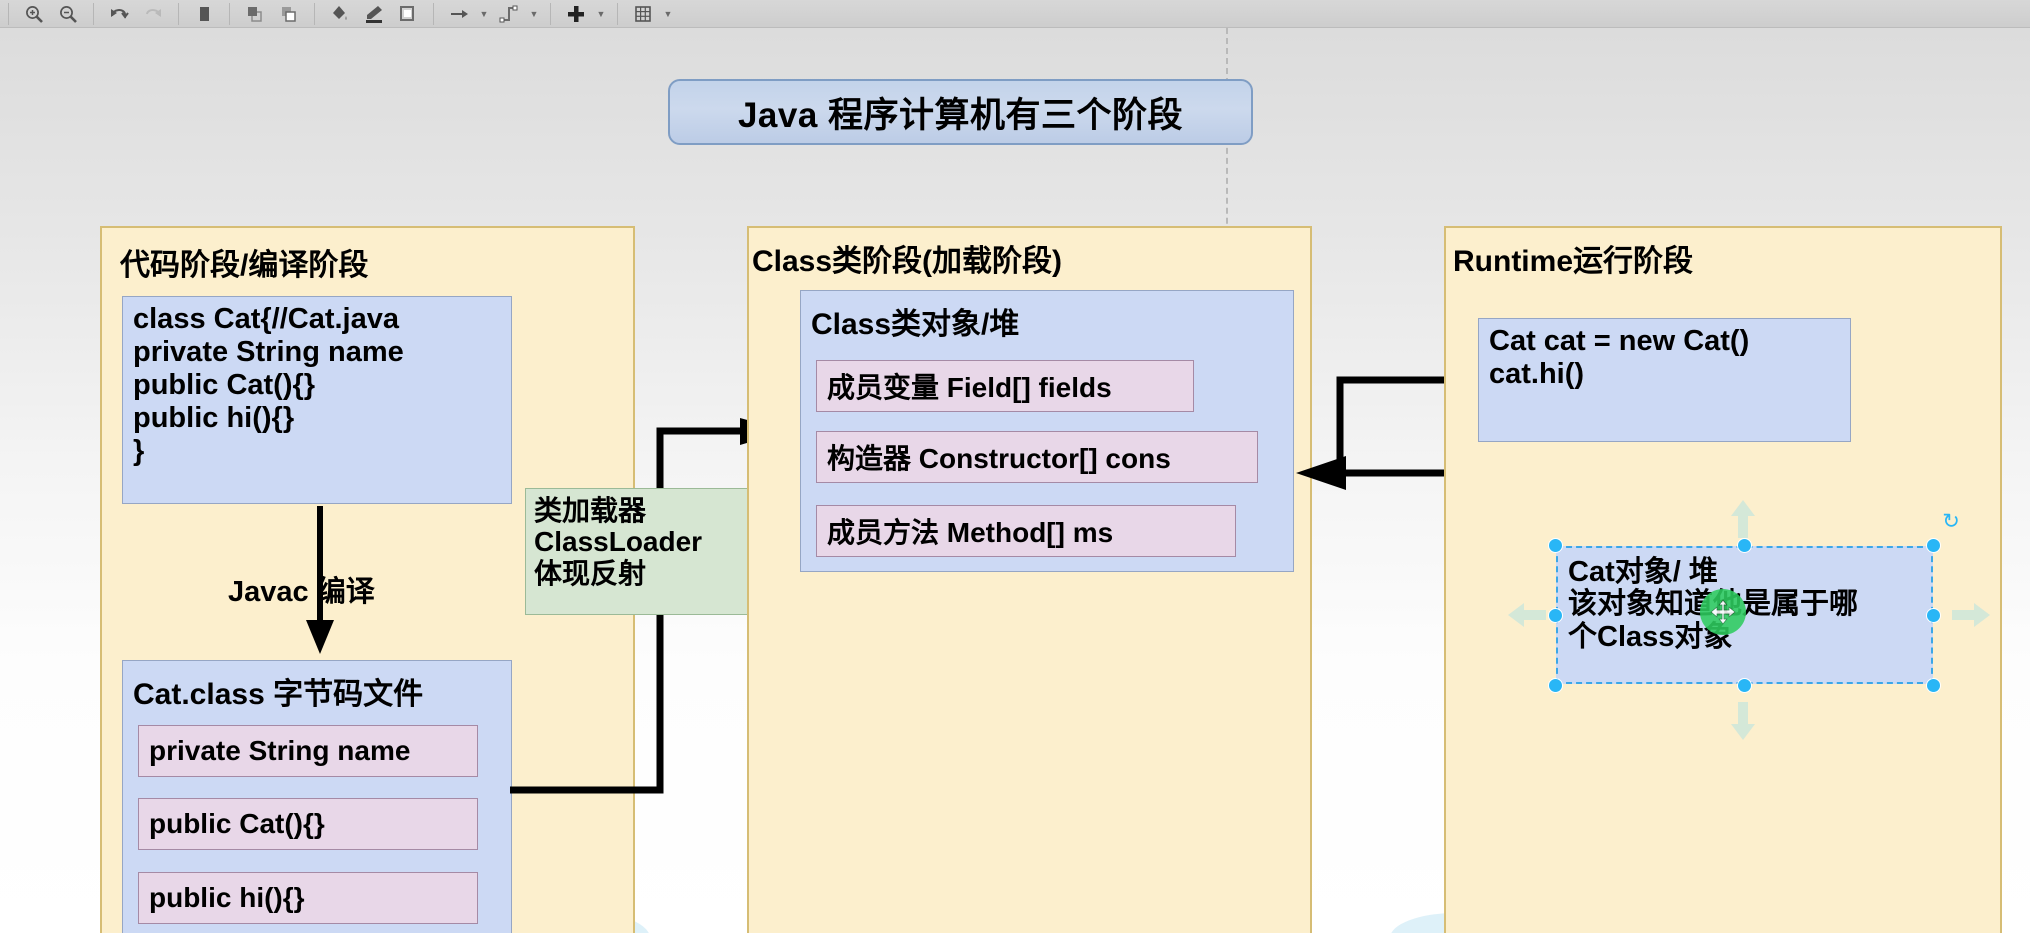 The height and width of the screenshot is (933, 2030). I want to click on redo-icon, so click(153, 14).